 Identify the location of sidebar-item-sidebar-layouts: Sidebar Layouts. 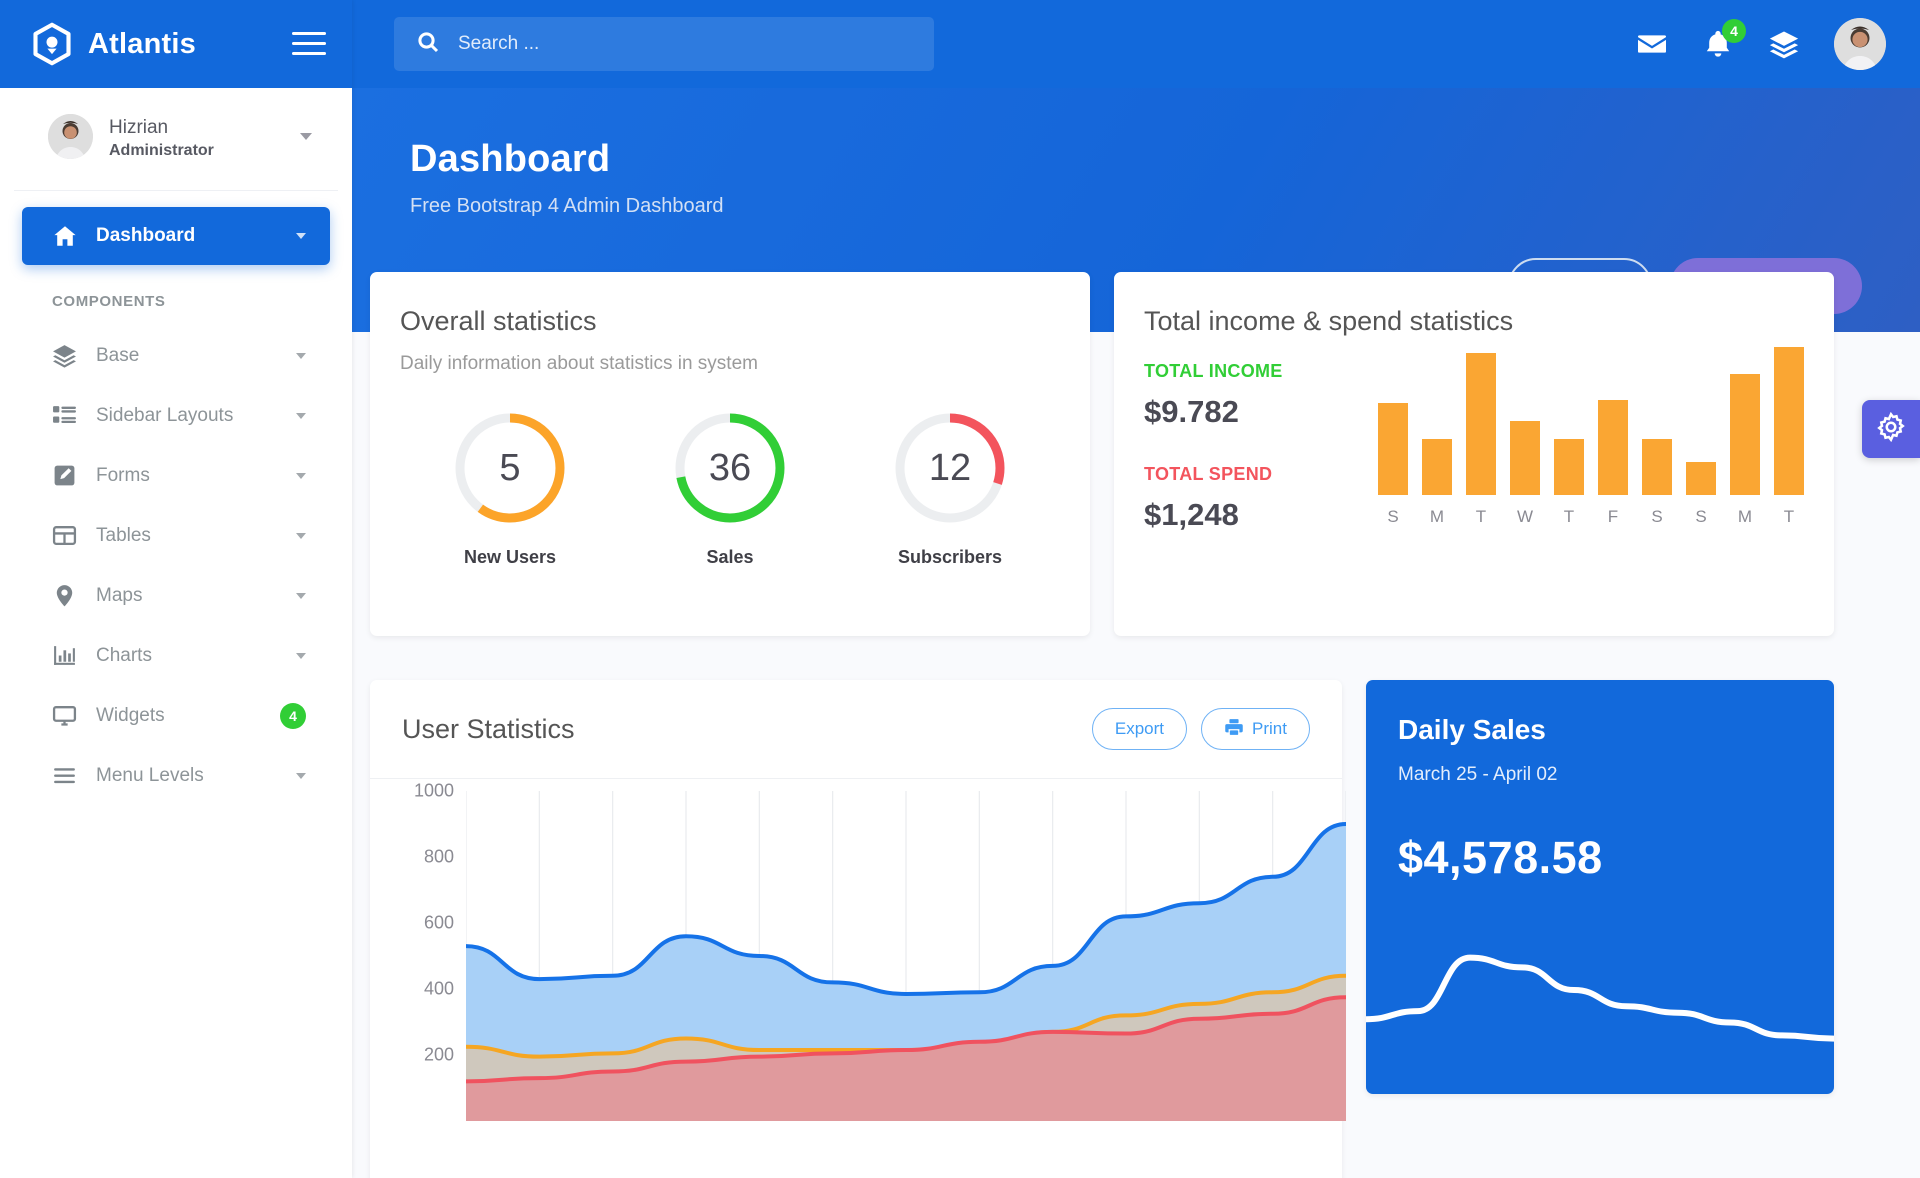
(176, 416).